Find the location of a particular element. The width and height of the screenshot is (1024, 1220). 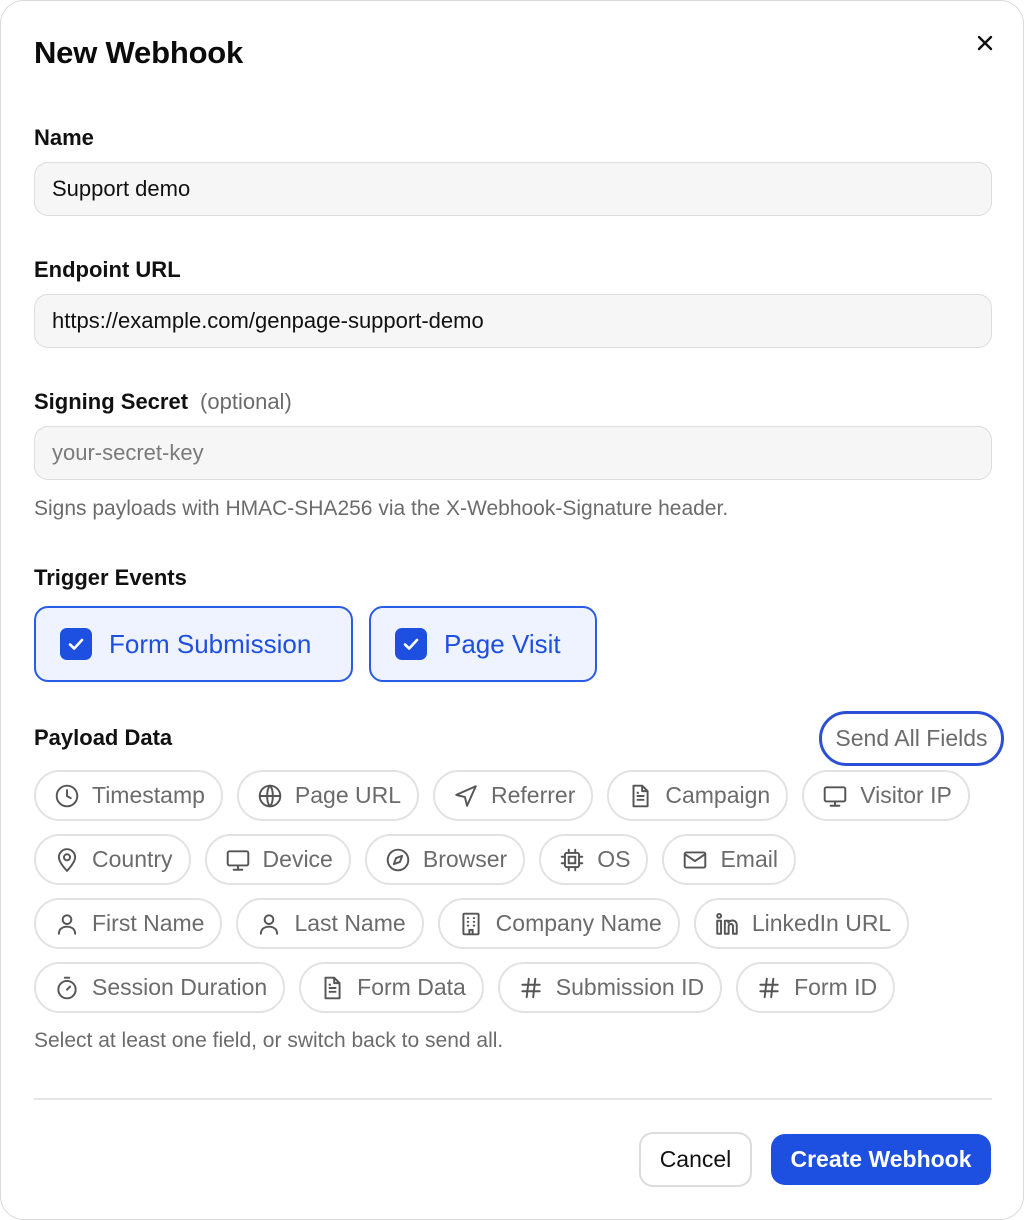

chip-first-name: First Name is located at coordinates (128, 923).